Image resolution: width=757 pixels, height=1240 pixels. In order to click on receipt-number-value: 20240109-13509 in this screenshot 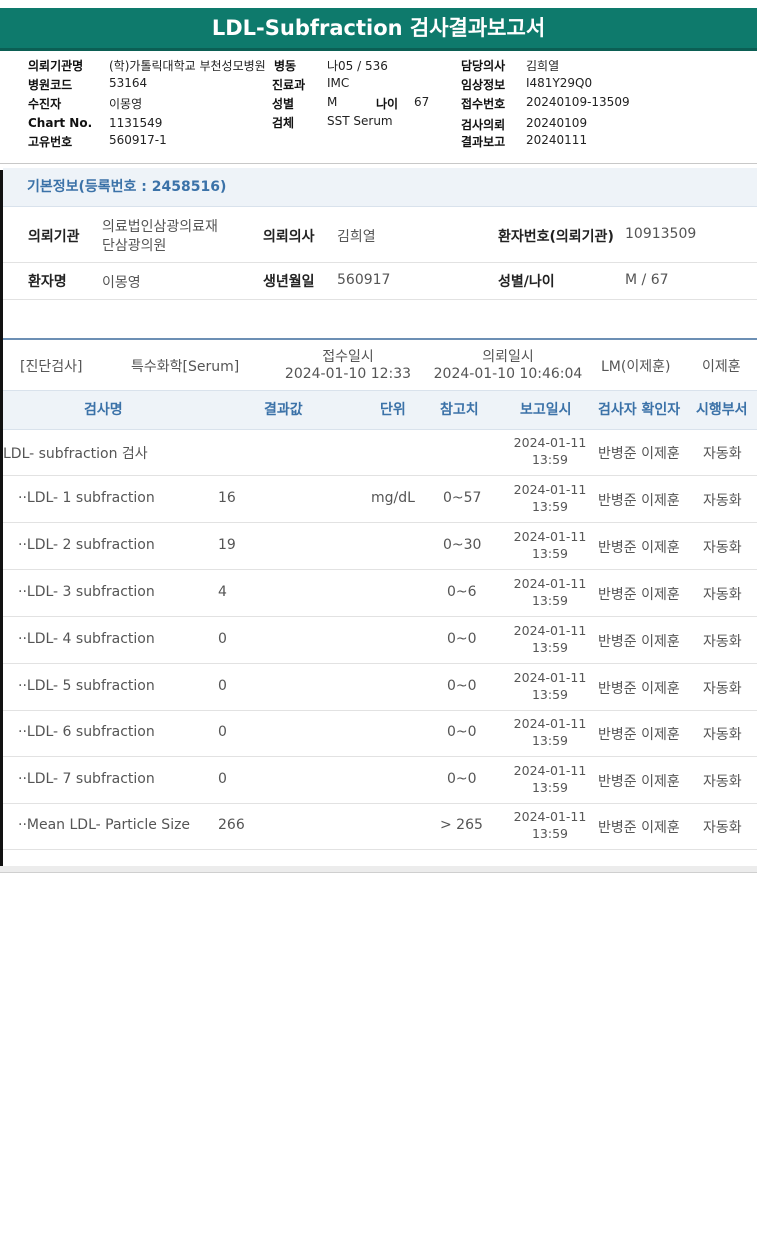, I will do `click(578, 102)`.